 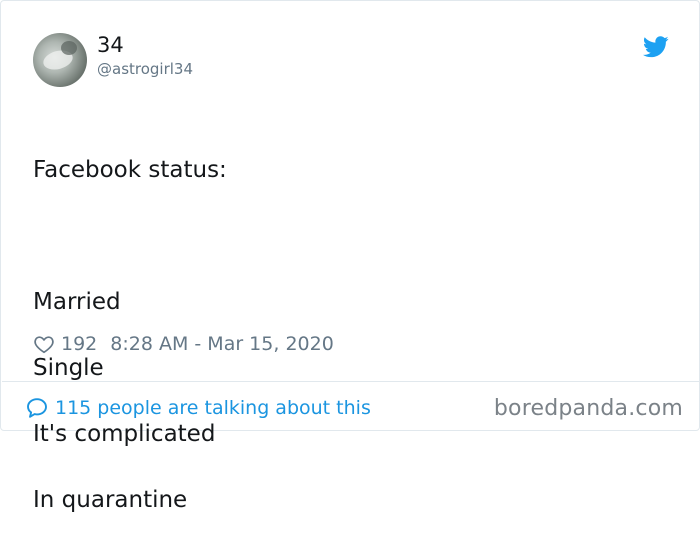 I want to click on conversation-link: 115 people are talking about this, so click(x=198, y=408).